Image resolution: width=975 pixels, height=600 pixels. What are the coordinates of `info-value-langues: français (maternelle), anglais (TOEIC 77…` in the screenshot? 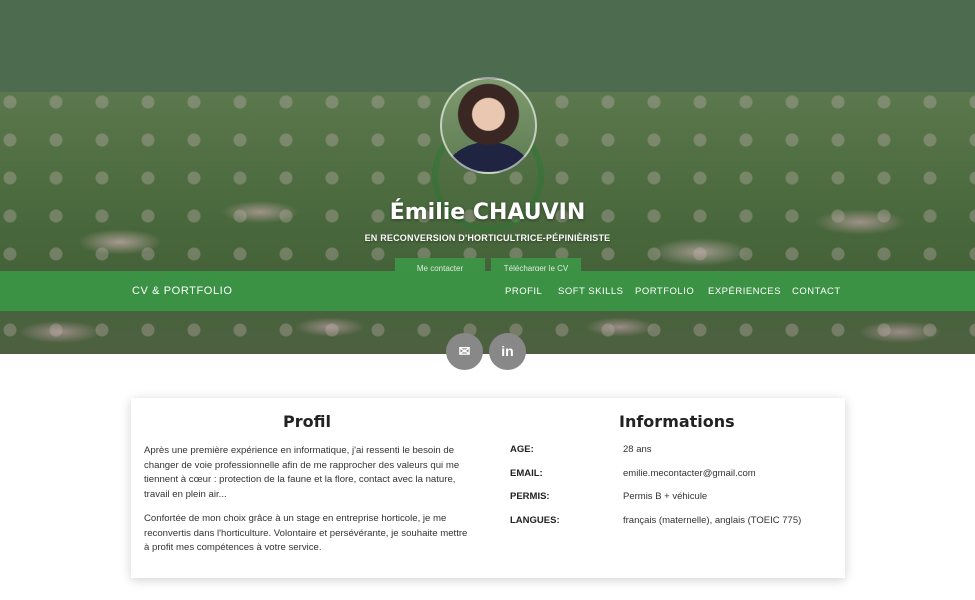 It's located at (712, 520).